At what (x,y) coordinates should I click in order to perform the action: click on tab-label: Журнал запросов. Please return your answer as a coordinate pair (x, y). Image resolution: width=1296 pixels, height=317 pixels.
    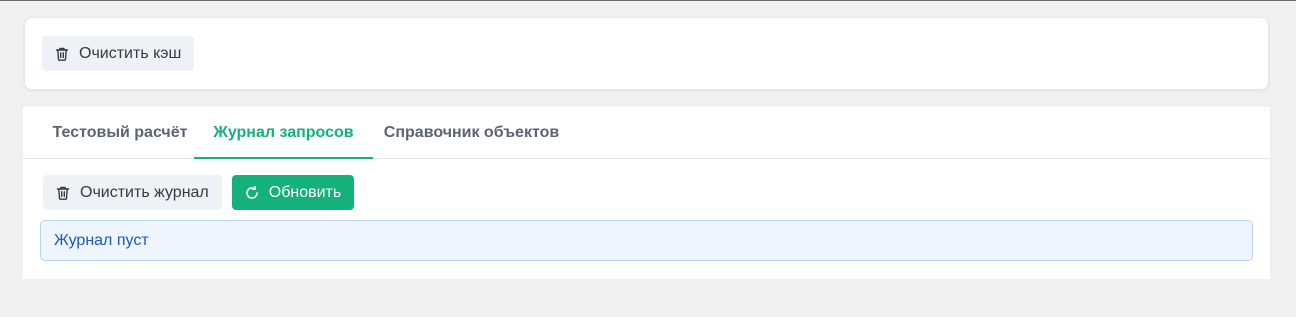
    Looking at the image, I should click on (283, 132).